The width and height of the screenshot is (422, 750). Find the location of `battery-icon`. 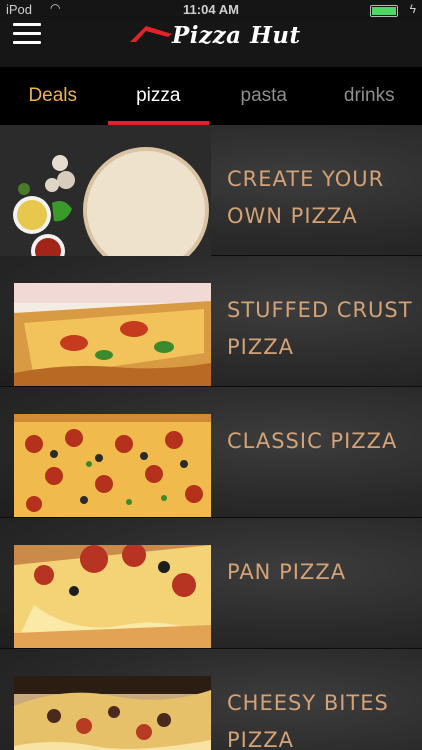

battery-icon is located at coordinates (384, 11).